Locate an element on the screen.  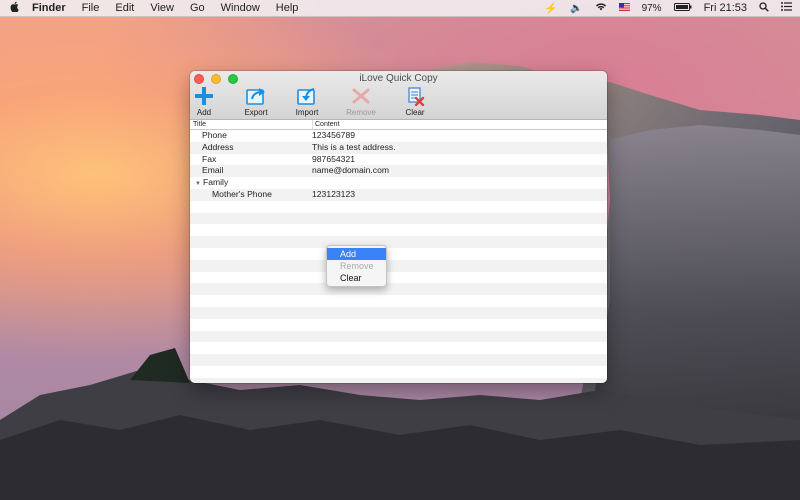
table-row: Email name@domain.com is located at coordinates (398, 171).